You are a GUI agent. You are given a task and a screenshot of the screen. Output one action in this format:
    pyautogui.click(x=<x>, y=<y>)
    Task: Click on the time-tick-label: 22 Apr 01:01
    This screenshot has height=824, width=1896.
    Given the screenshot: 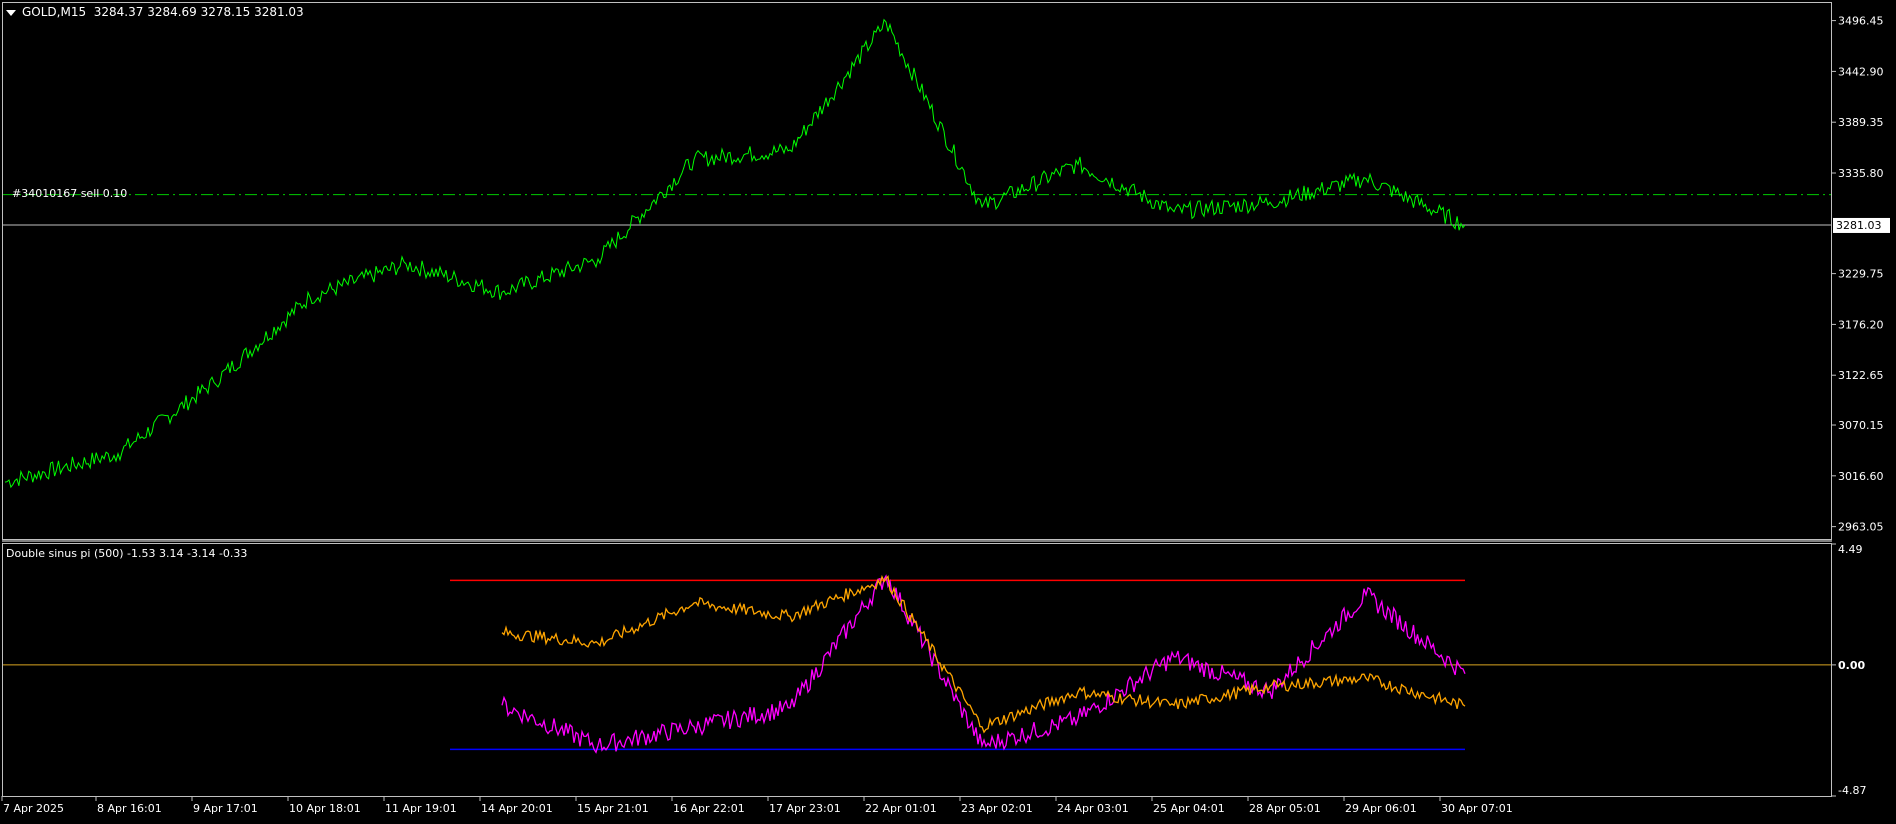 What is the action you would take?
    pyautogui.click(x=901, y=808)
    